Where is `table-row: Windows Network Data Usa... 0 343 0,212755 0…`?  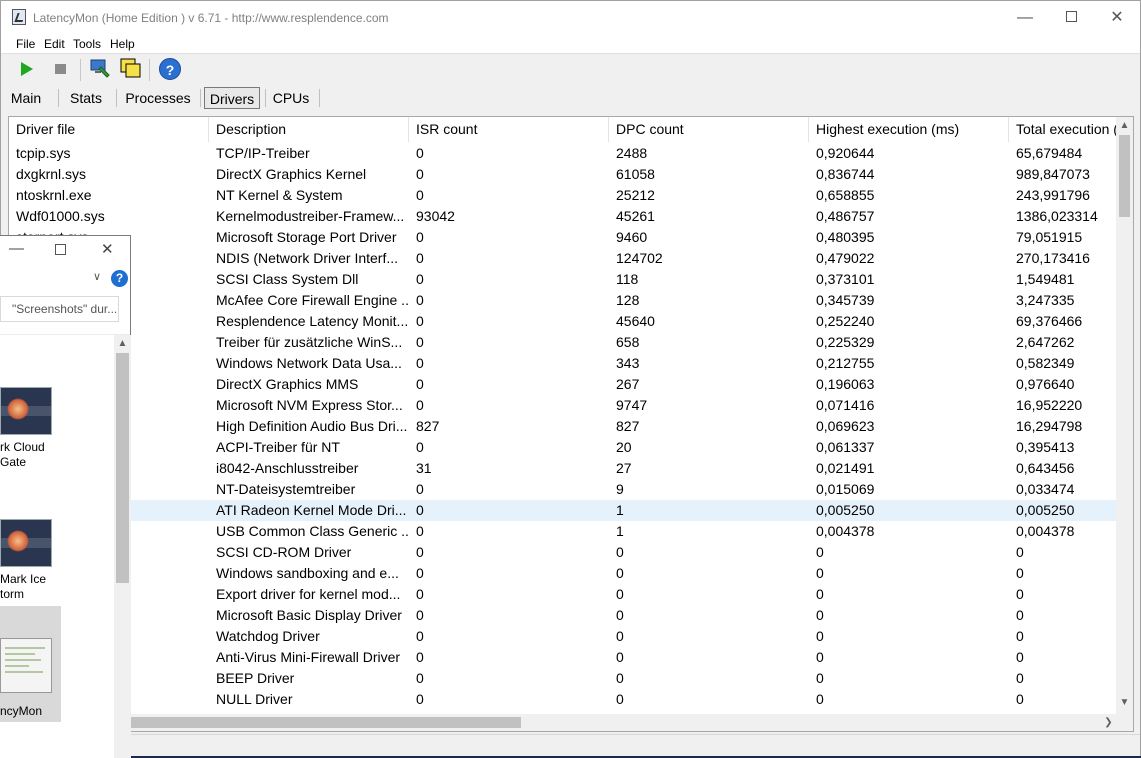
table-row: Windows Network Data Usa... 0 343 0,212755 0… is located at coordinates (563, 363).